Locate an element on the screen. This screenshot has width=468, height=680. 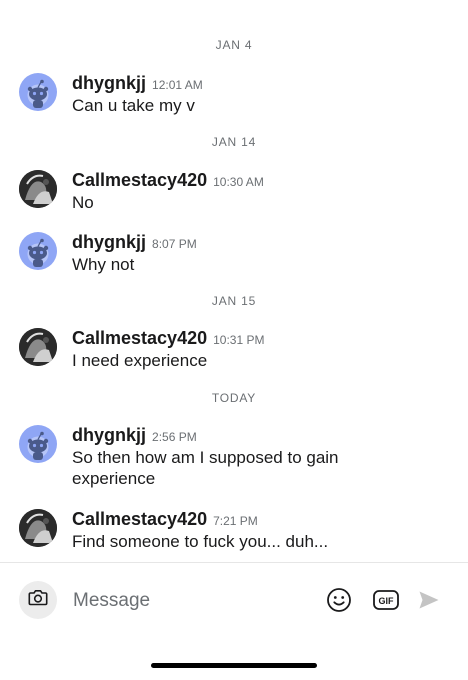
date-separator: JAN 15 is located at coordinates (234, 301).